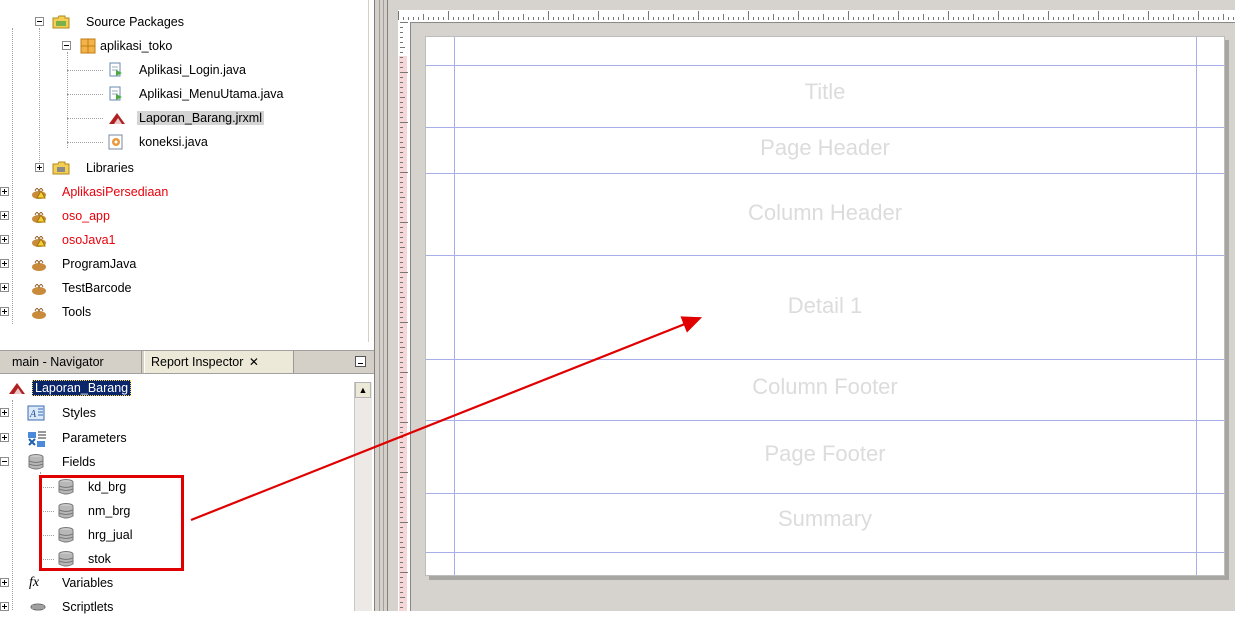 The image size is (1235, 623). Describe the element at coordinates (74, 362) in the screenshot. I see `tab-navigator: main - Navigator` at that location.